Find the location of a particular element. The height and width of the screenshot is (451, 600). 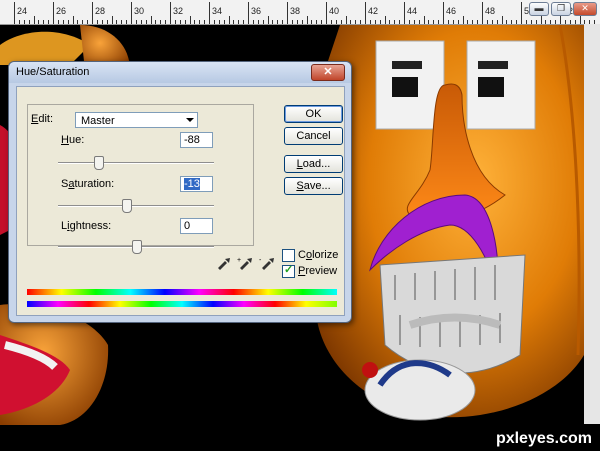

ruler-label: 46 is located at coordinates (451, 11).